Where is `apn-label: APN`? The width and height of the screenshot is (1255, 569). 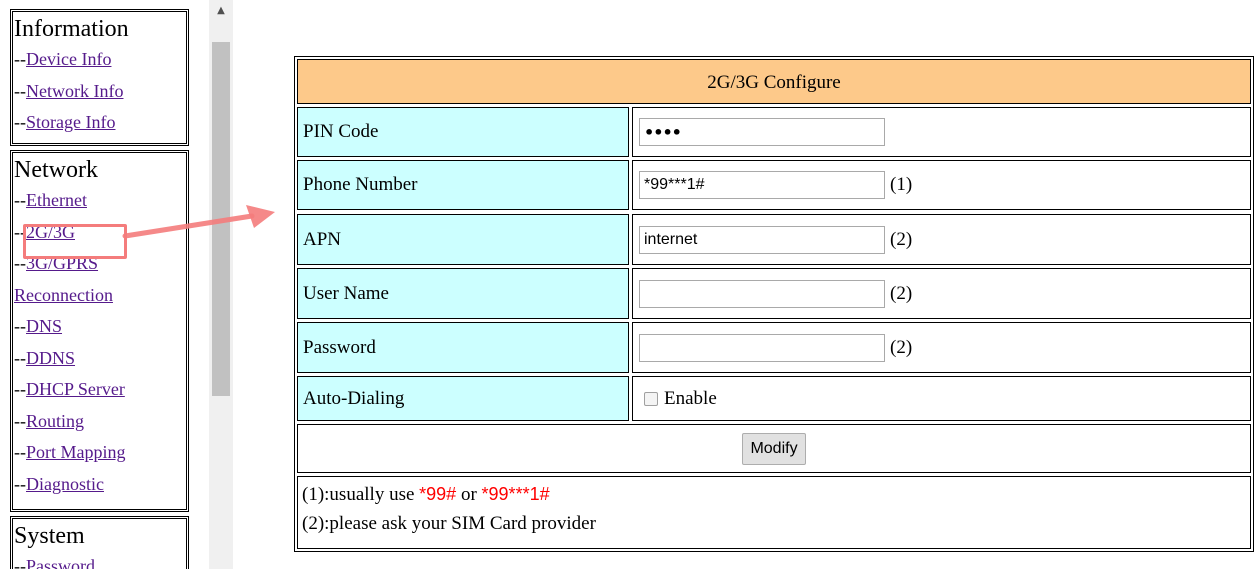
apn-label: APN is located at coordinates (463, 239).